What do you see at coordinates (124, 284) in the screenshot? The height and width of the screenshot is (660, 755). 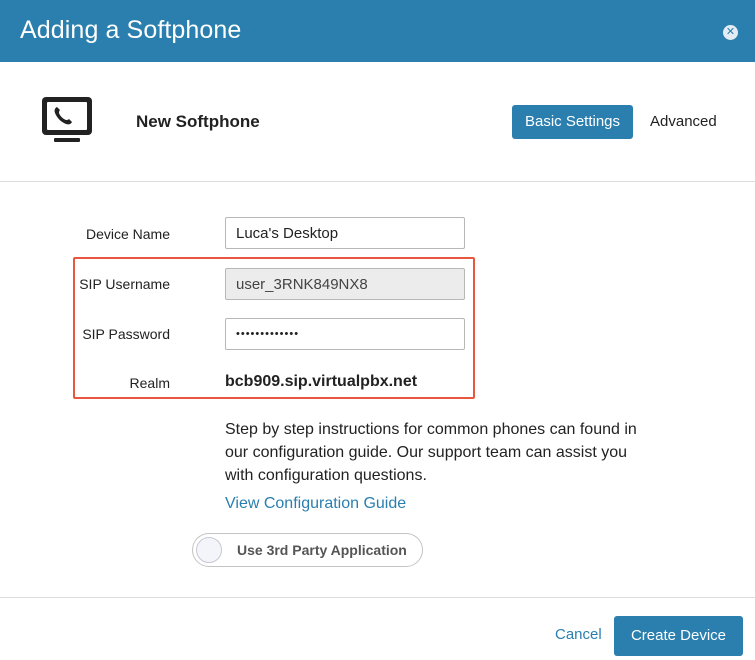 I see `sip-username-label: SIP Username` at bounding box center [124, 284].